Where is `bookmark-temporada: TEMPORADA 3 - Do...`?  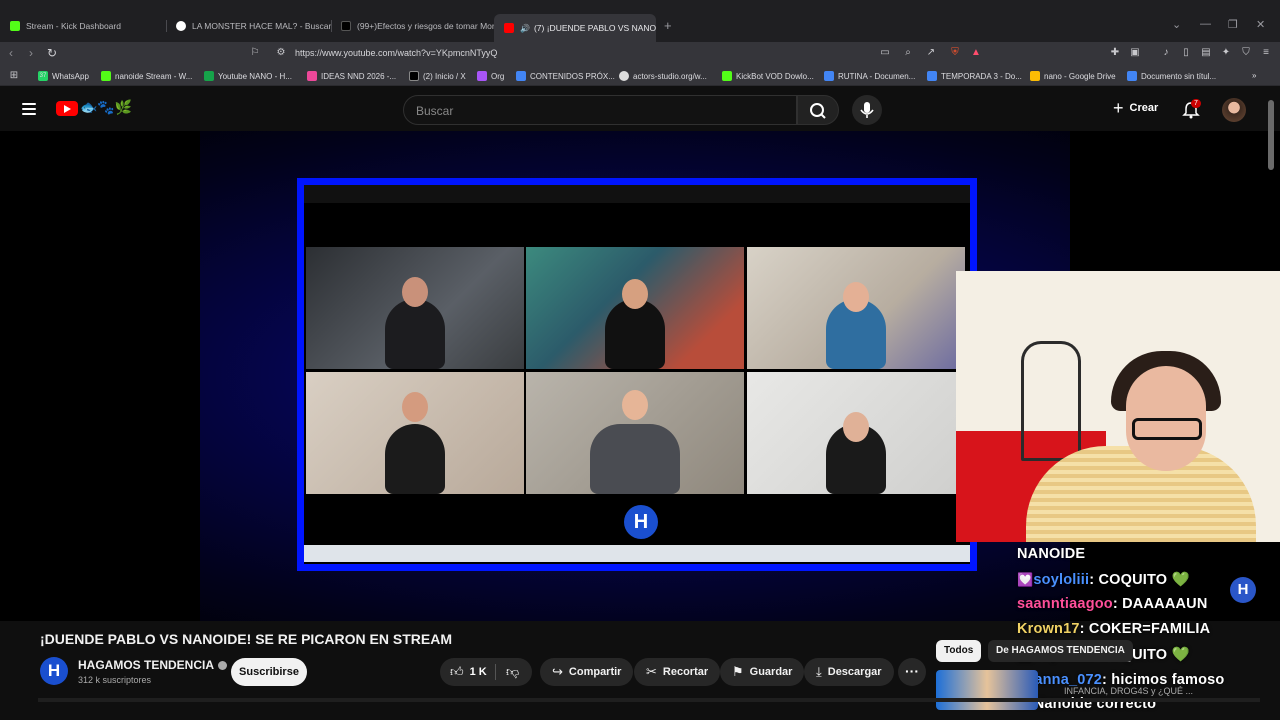 bookmark-temporada: TEMPORADA 3 - Do... is located at coordinates (974, 76).